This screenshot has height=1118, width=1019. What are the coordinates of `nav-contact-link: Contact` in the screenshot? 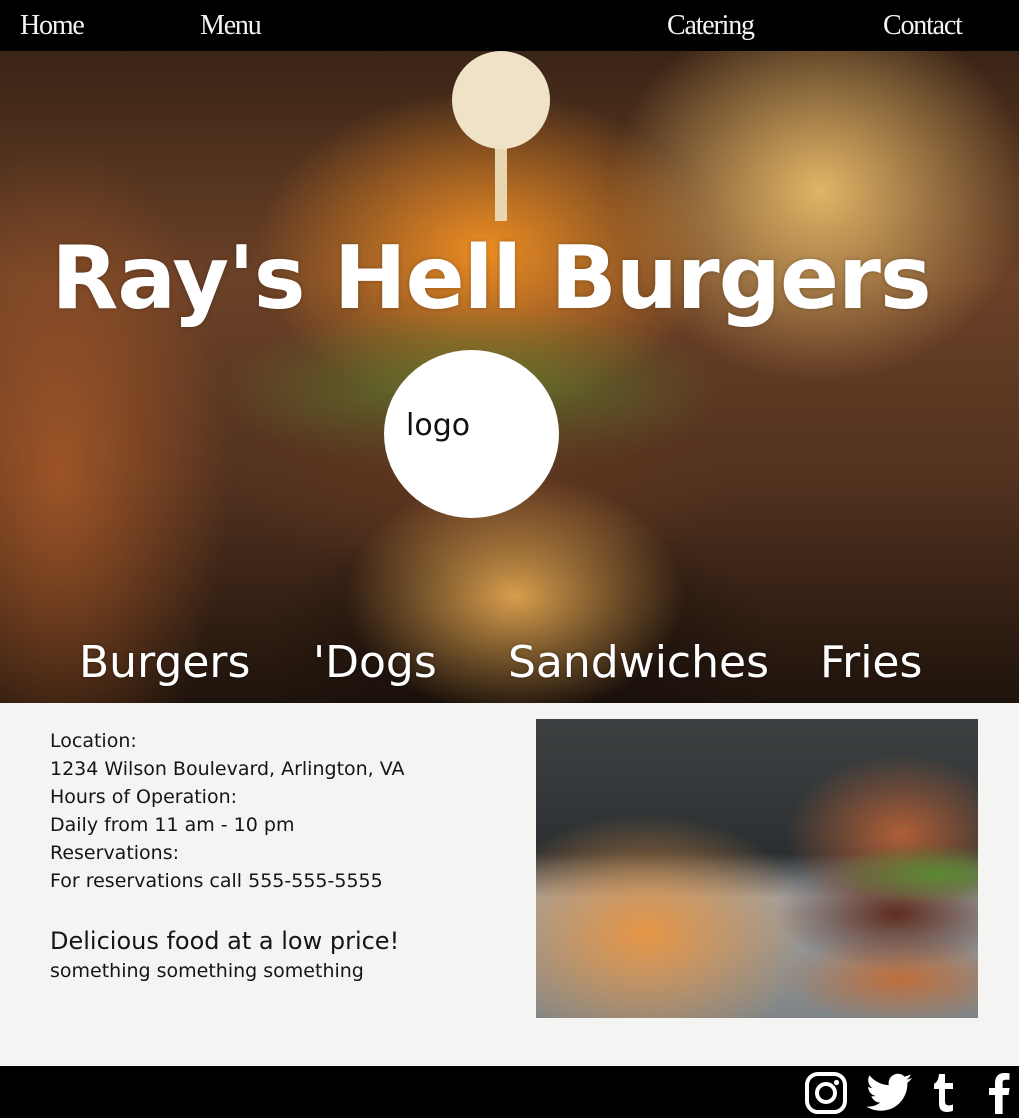 It's located at (923, 26).